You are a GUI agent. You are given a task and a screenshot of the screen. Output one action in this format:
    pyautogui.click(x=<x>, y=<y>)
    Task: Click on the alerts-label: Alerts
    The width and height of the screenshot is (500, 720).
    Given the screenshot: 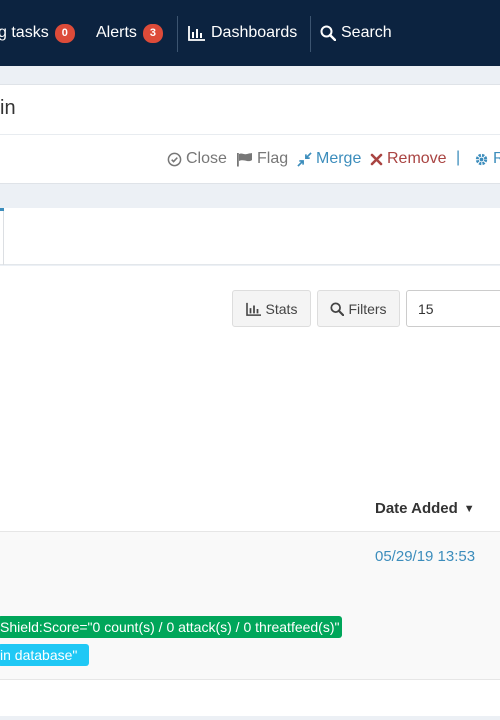 What is the action you would take?
    pyautogui.click(x=116, y=32)
    